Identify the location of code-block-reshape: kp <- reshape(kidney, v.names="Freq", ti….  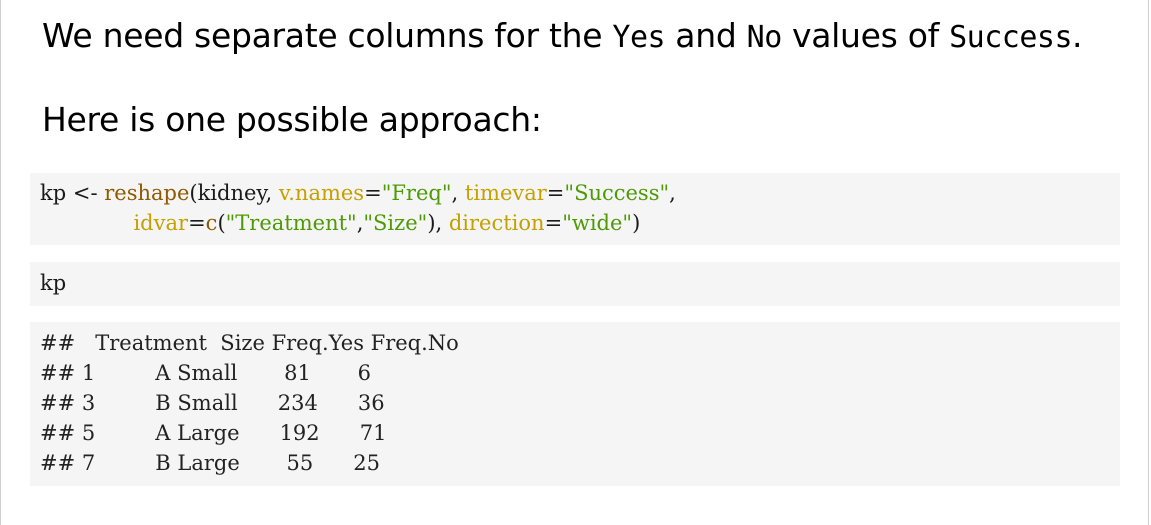
(575, 209).